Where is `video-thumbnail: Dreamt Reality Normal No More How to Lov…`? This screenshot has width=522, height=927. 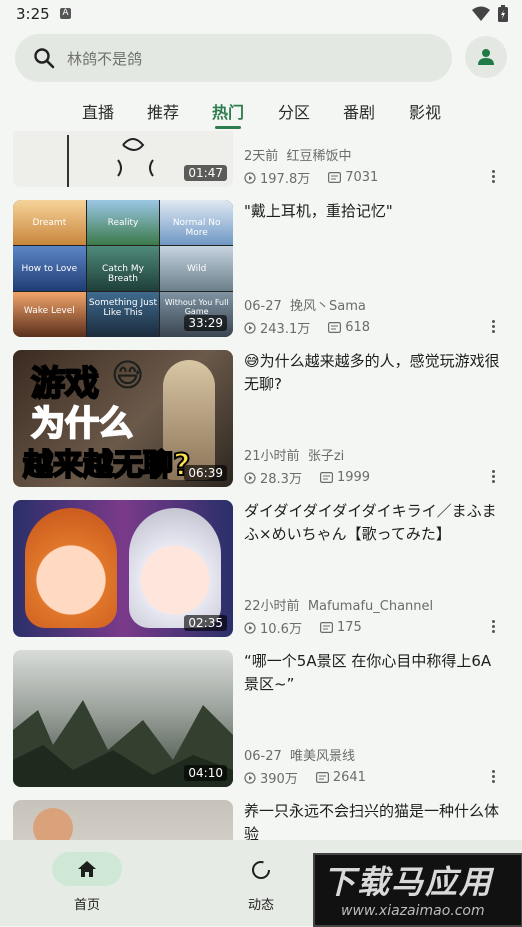
video-thumbnail: Dreamt Reality Normal No More How to Lov… is located at coordinates (123, 268).